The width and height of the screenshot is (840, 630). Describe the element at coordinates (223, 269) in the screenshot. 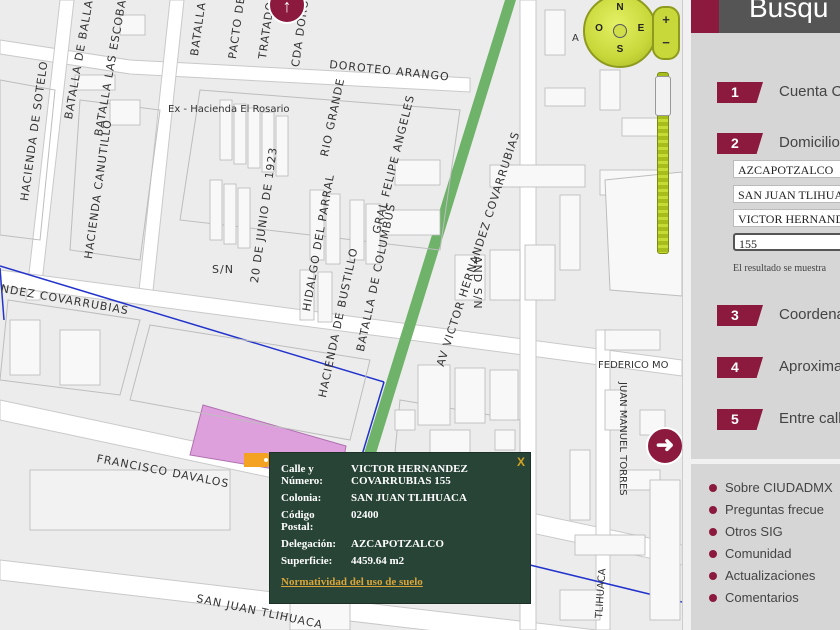

I see `street-sn-1: S/N` at that location.